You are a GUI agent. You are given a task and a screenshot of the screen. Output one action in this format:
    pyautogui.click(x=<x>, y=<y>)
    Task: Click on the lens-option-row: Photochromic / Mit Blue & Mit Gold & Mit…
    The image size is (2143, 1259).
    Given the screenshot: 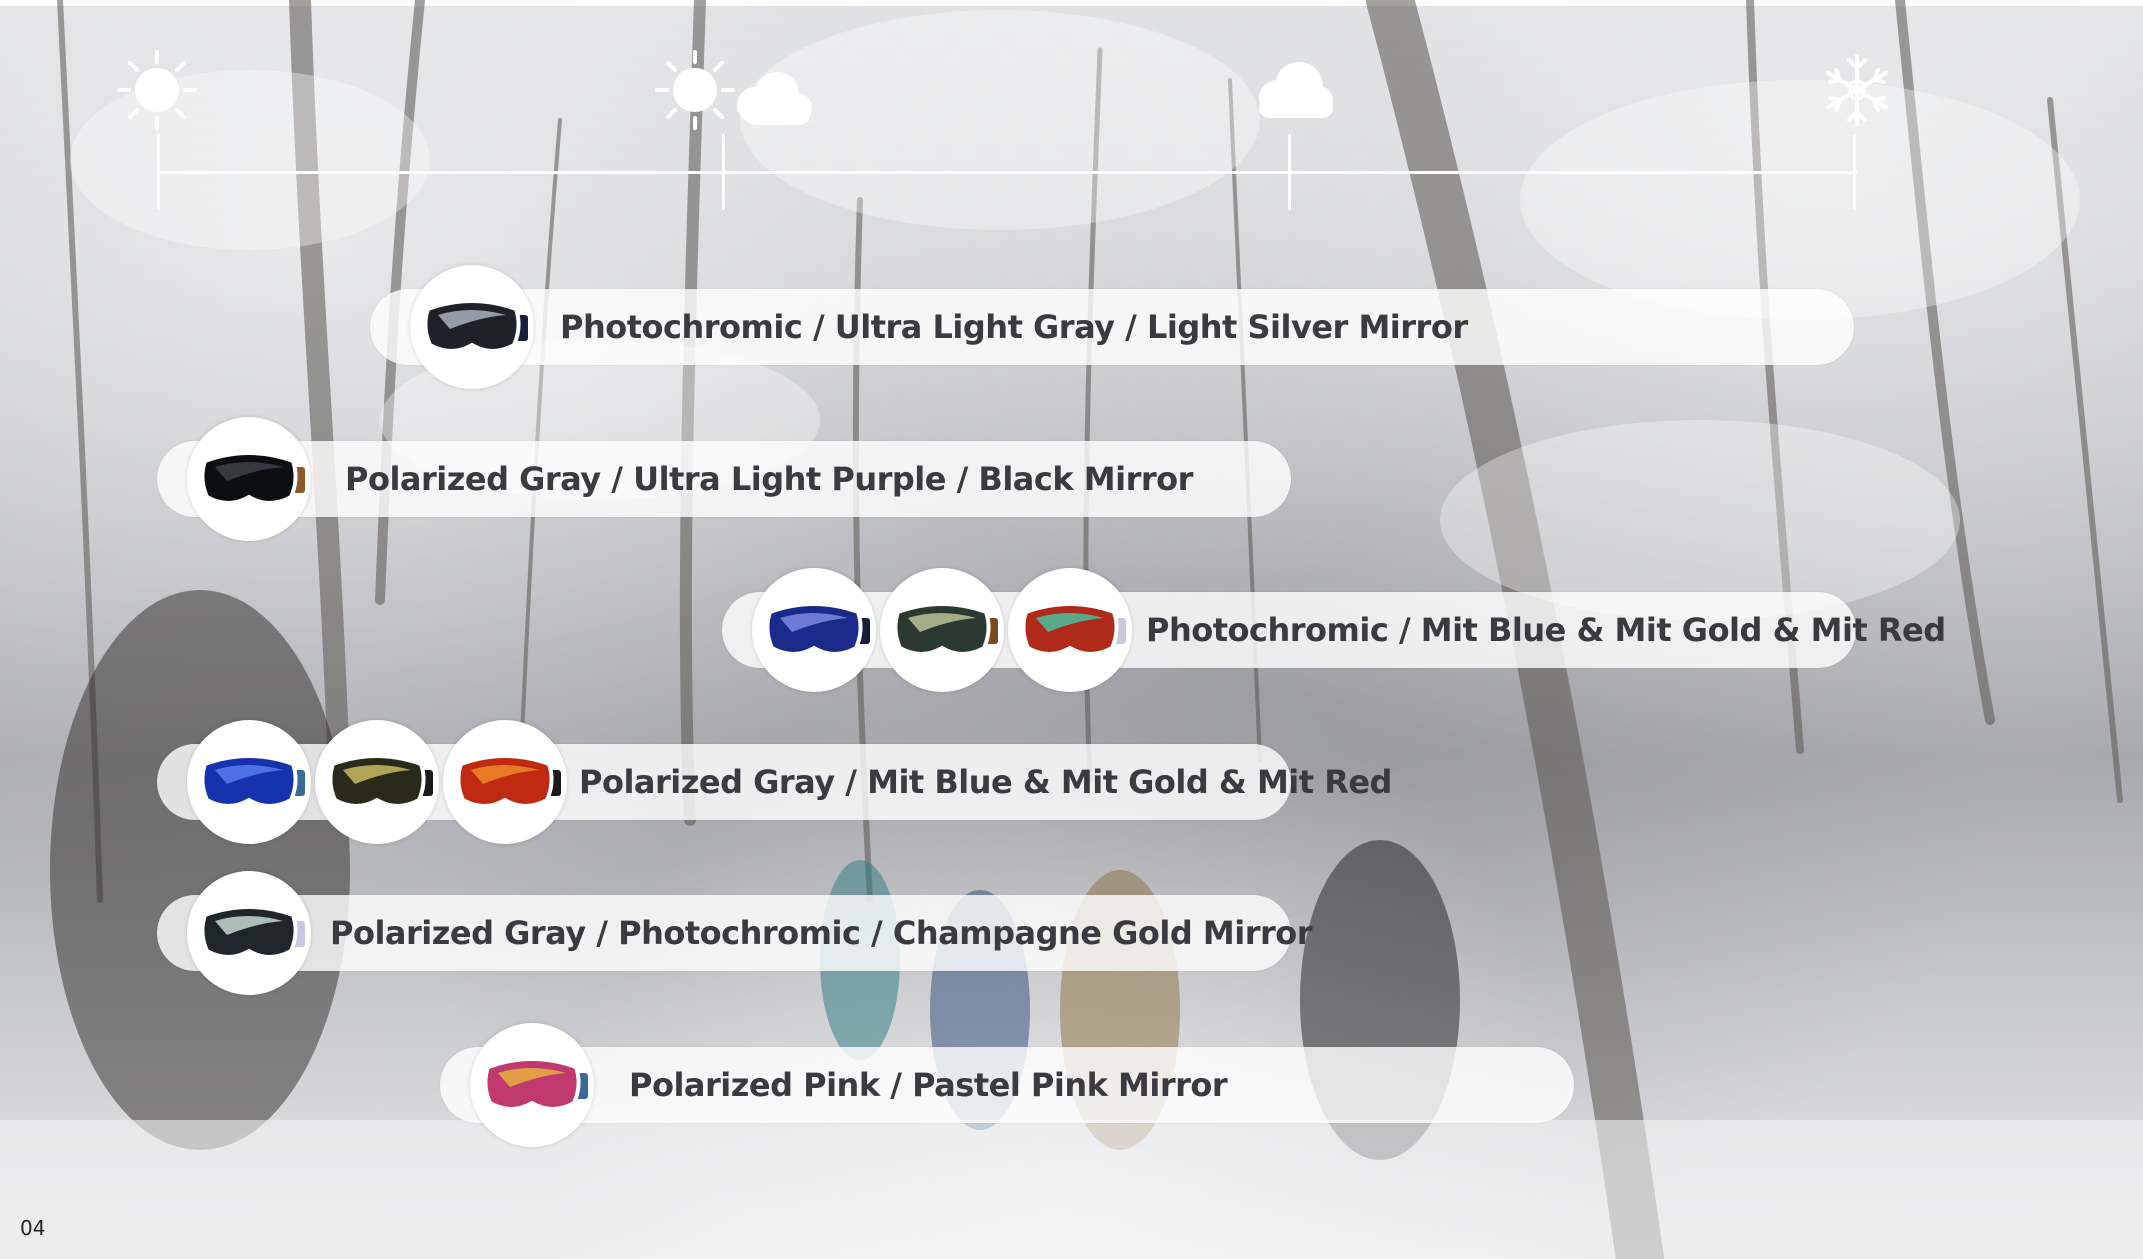 What is the action you would take?
    pyautogui.click(x=1334, y=630)
    